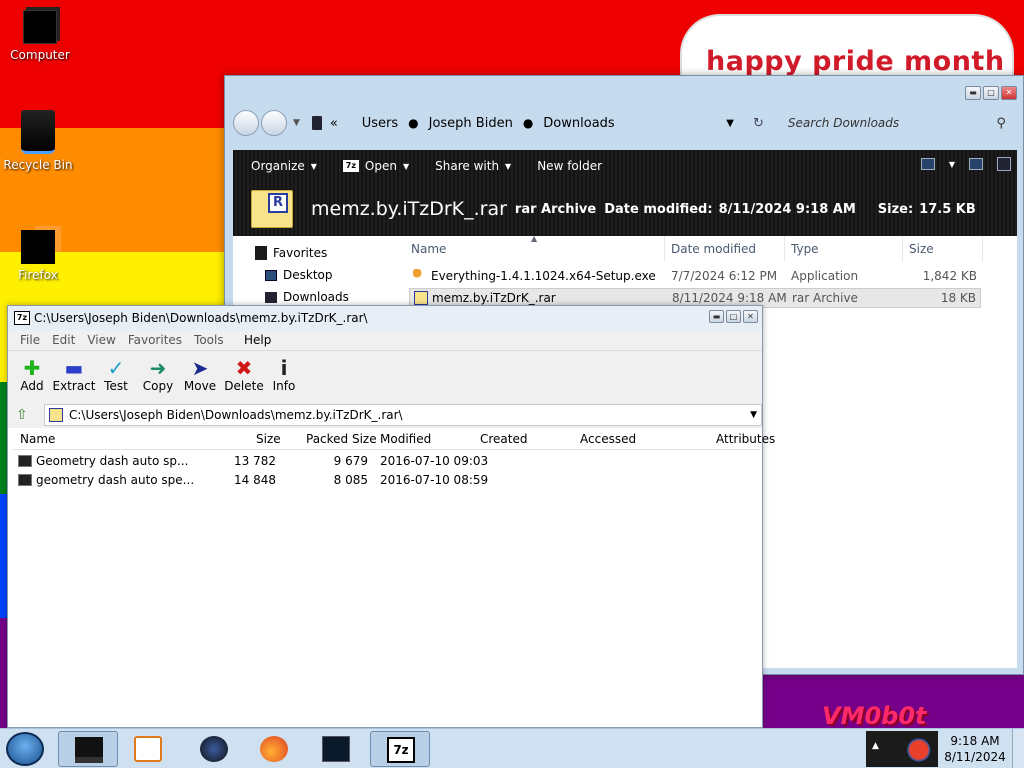  What do you see at coordinates (63, 340) in the screenshot?
I see `menu-edit: Edit` at bounding box center [63, 340].